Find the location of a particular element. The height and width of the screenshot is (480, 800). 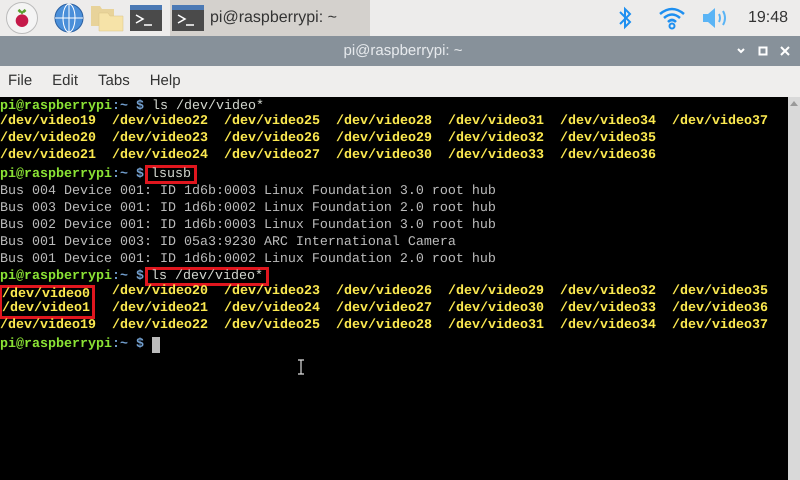

globe-icon is located at coordinates (69, 18).